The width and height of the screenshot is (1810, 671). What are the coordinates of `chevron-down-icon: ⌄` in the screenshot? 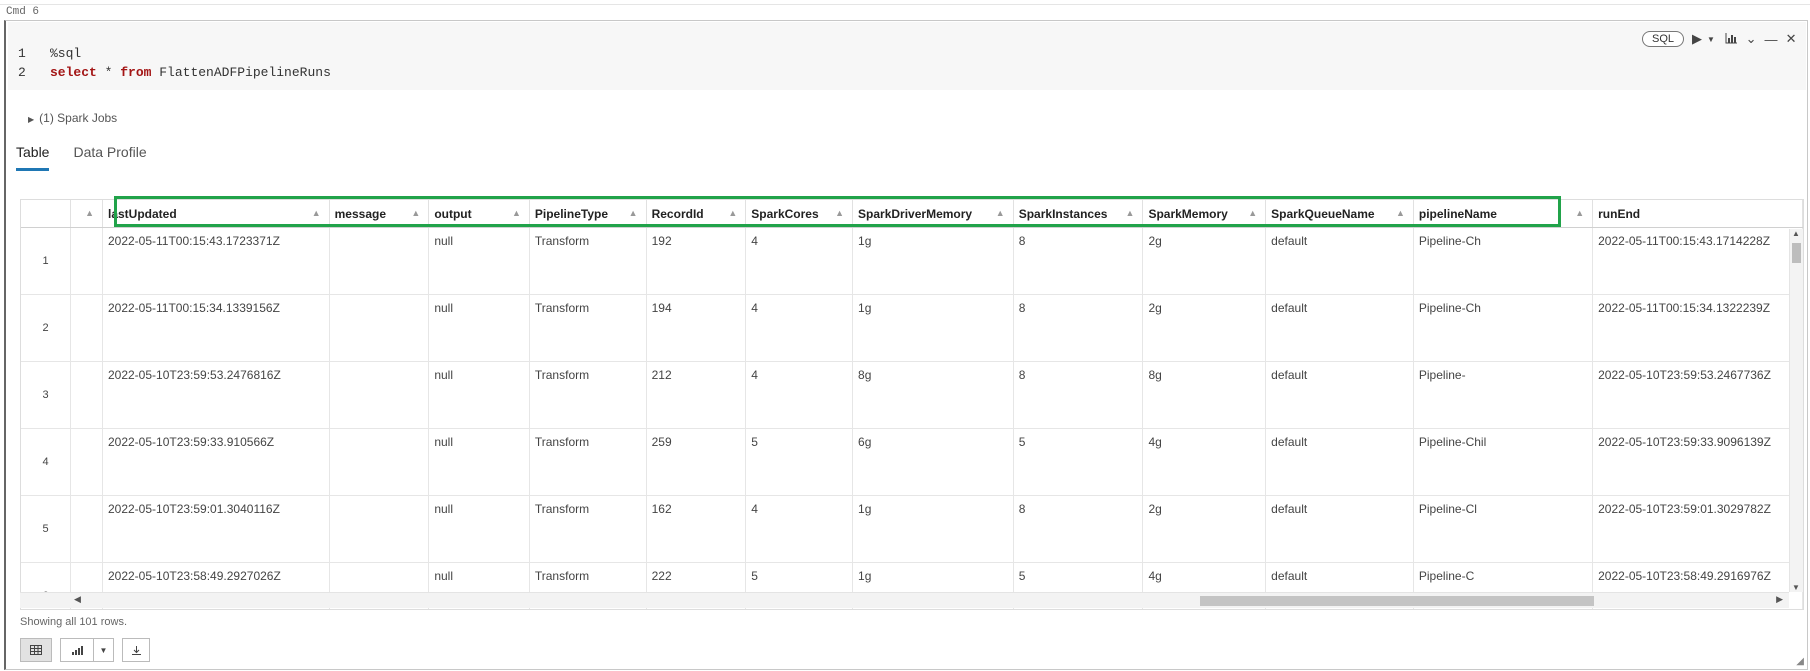 It's located at (1751, 39).